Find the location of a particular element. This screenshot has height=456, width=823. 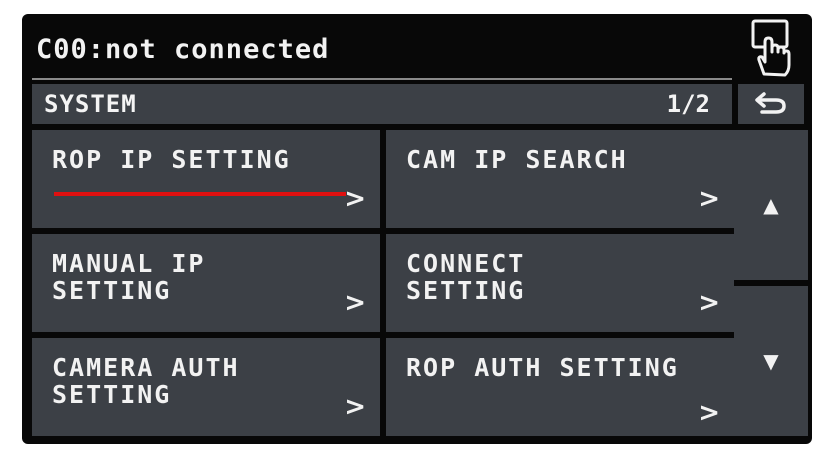

menu-item-label: CAMERA AUTH SETTING is located at coordinates (146, 381).